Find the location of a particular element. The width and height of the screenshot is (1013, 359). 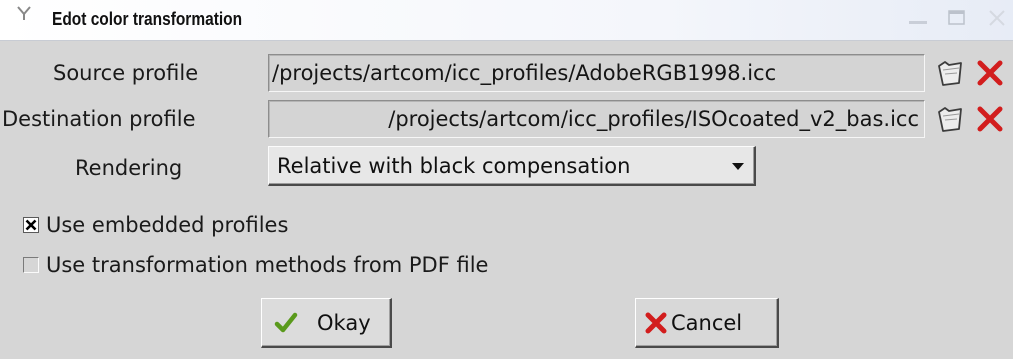

green-check-icon is located at coordinates (286, 322).